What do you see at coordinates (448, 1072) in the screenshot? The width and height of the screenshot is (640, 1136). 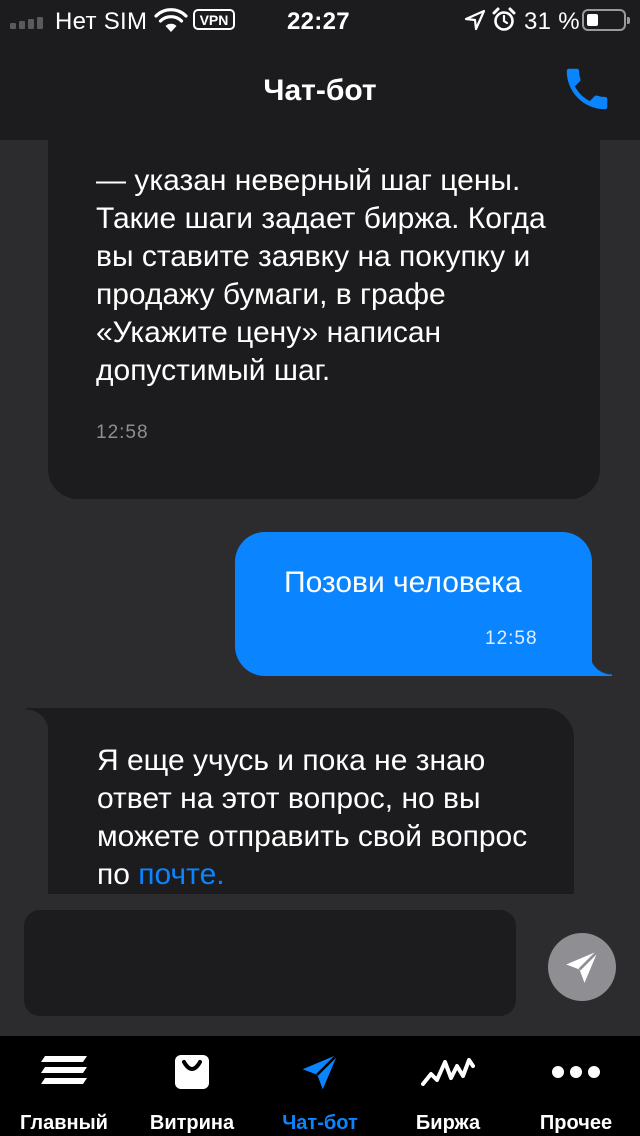 I see `activity-line-icon` at bounding box center [448, 1072].